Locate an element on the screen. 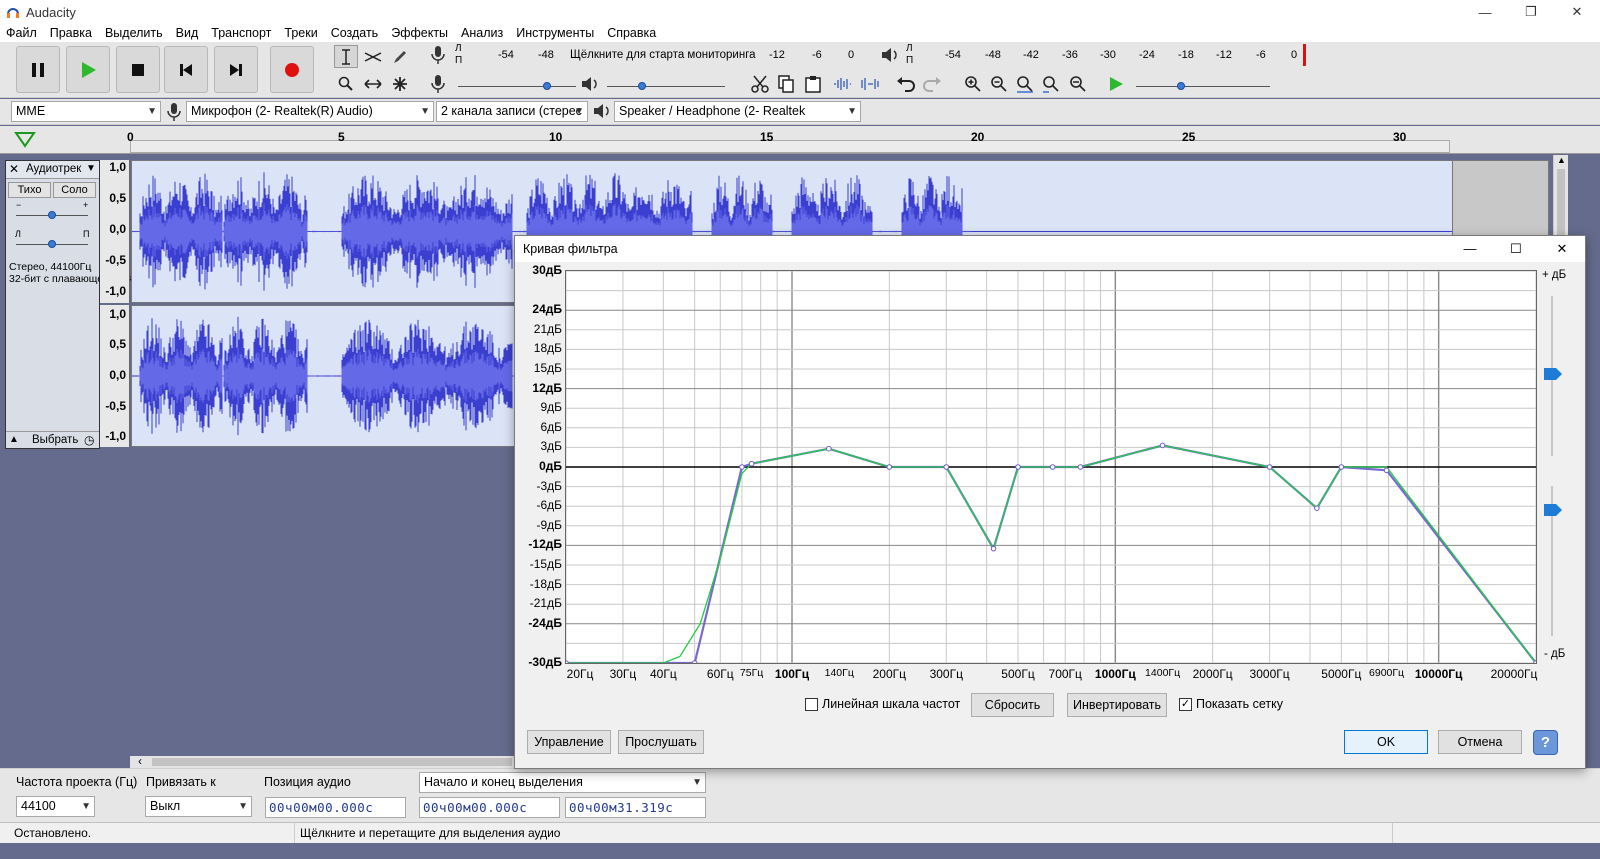 The width and height of the screenshot is (1600, 859). close-button: ✕ is located at coordinates (1577, 12).